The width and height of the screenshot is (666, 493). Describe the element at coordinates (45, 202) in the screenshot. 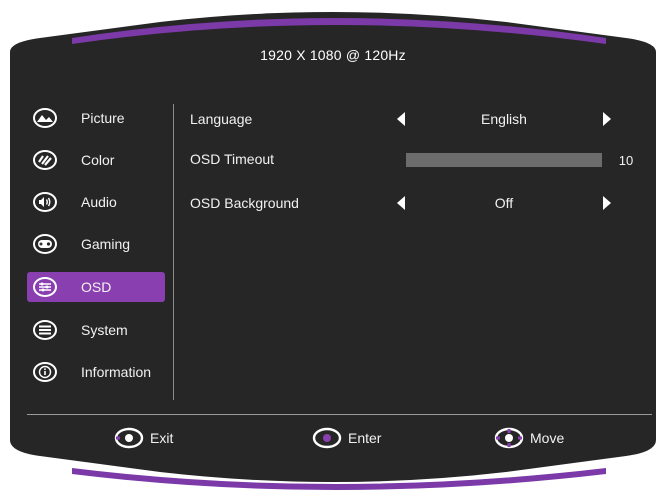

I see `audio-icon` at that location.